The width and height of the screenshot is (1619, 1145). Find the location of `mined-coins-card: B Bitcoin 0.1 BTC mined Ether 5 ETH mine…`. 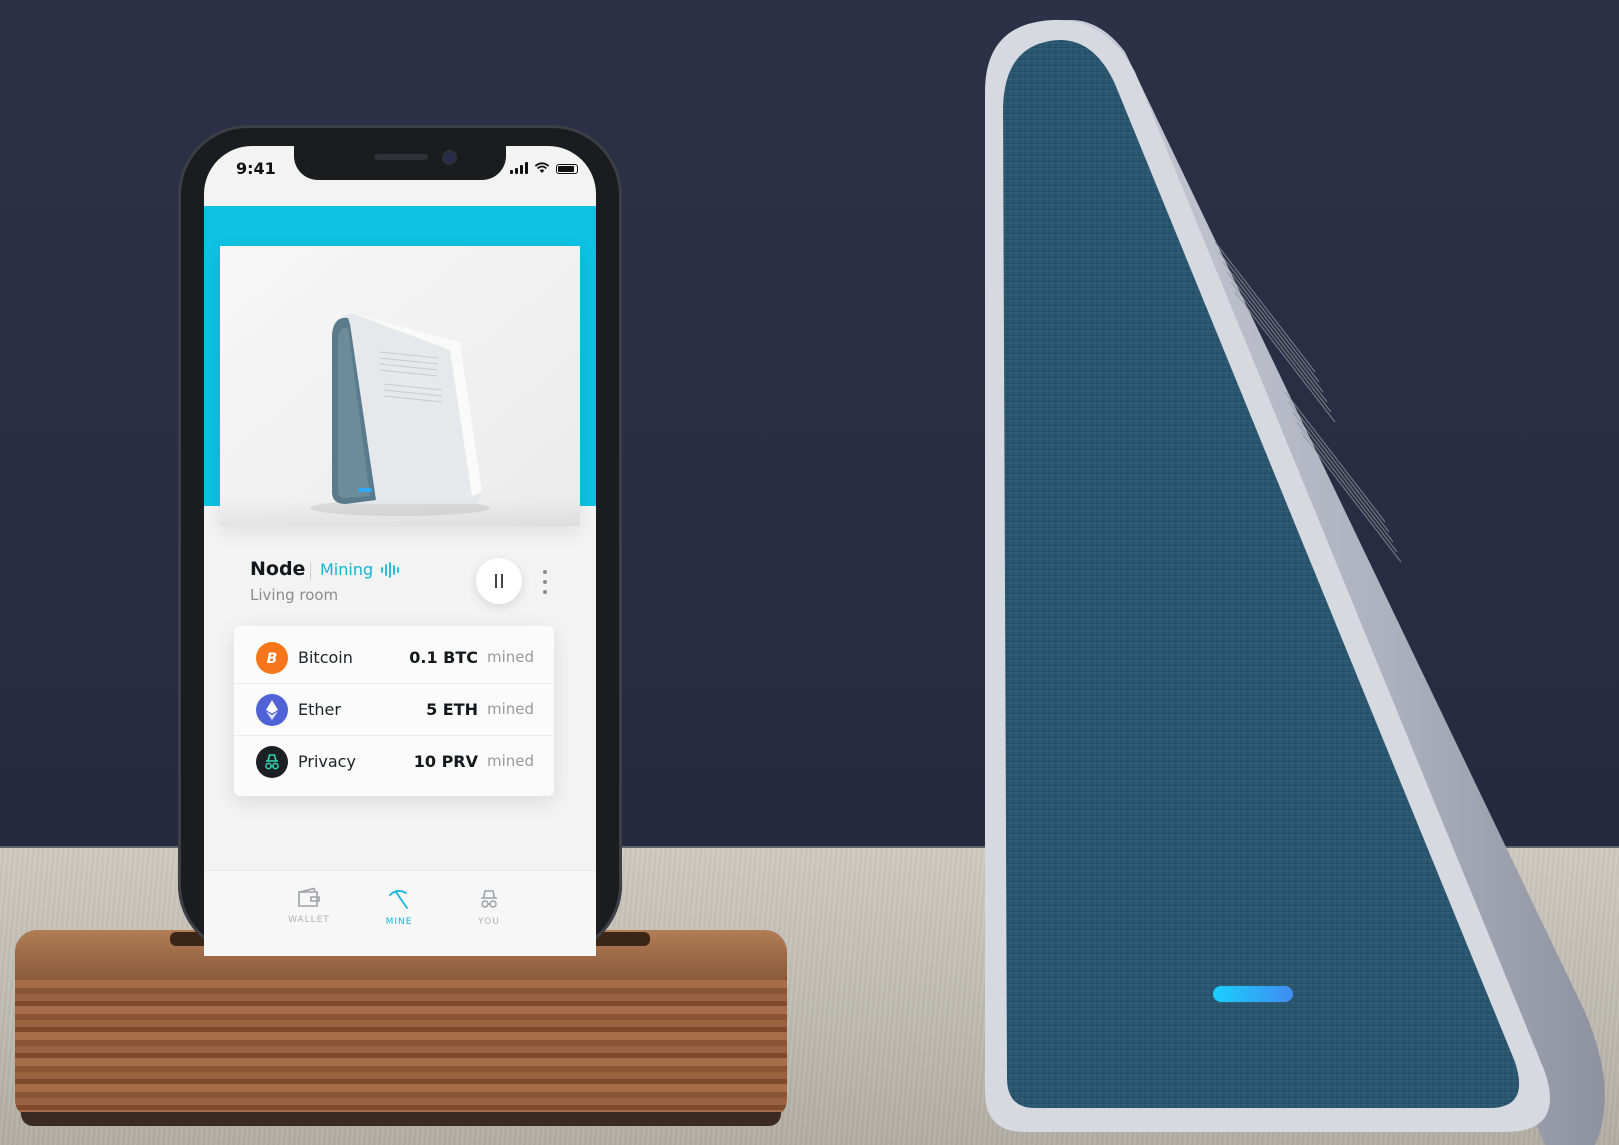

mined-coins-card: B Bitcoin 0.1 BTC mined Ether 5 ETH mine… is located at coordinates (394, 711).